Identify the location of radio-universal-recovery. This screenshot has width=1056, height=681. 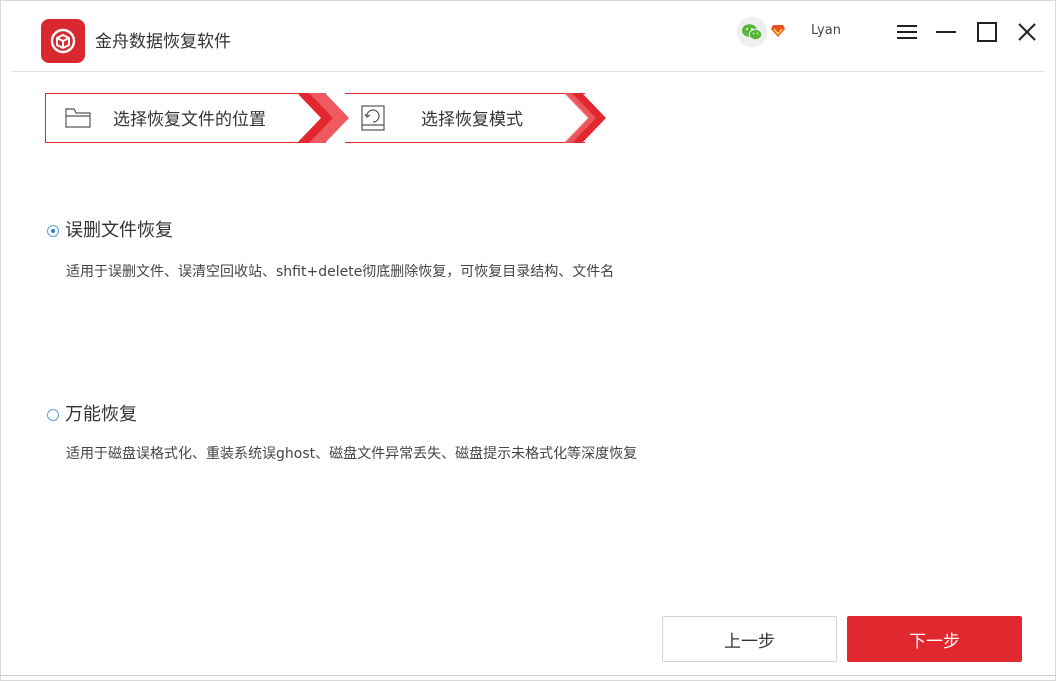
(53, 415).